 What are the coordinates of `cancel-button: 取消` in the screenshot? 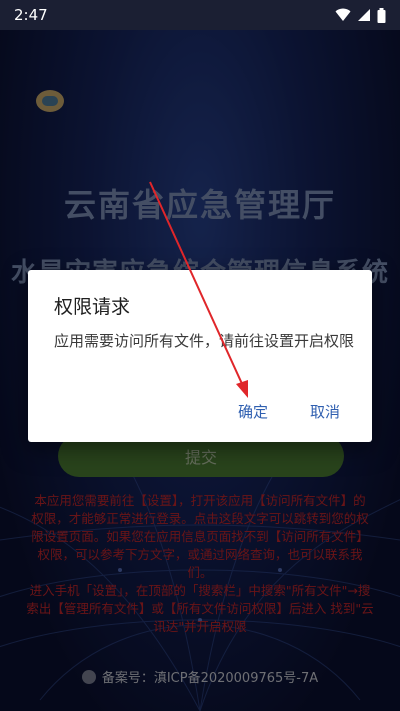 It's located at (325, 411).